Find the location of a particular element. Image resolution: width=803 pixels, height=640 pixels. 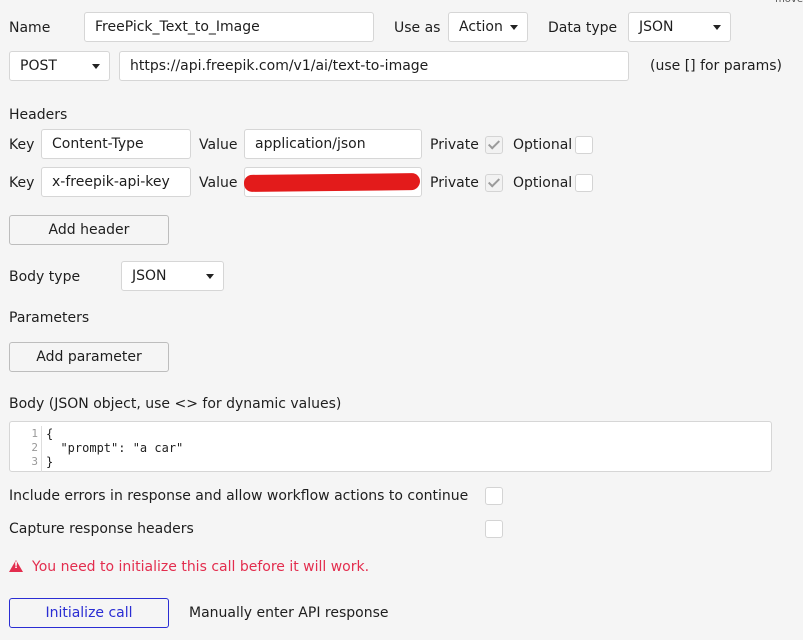

corner-text: move is located at coordinates (789, 2).